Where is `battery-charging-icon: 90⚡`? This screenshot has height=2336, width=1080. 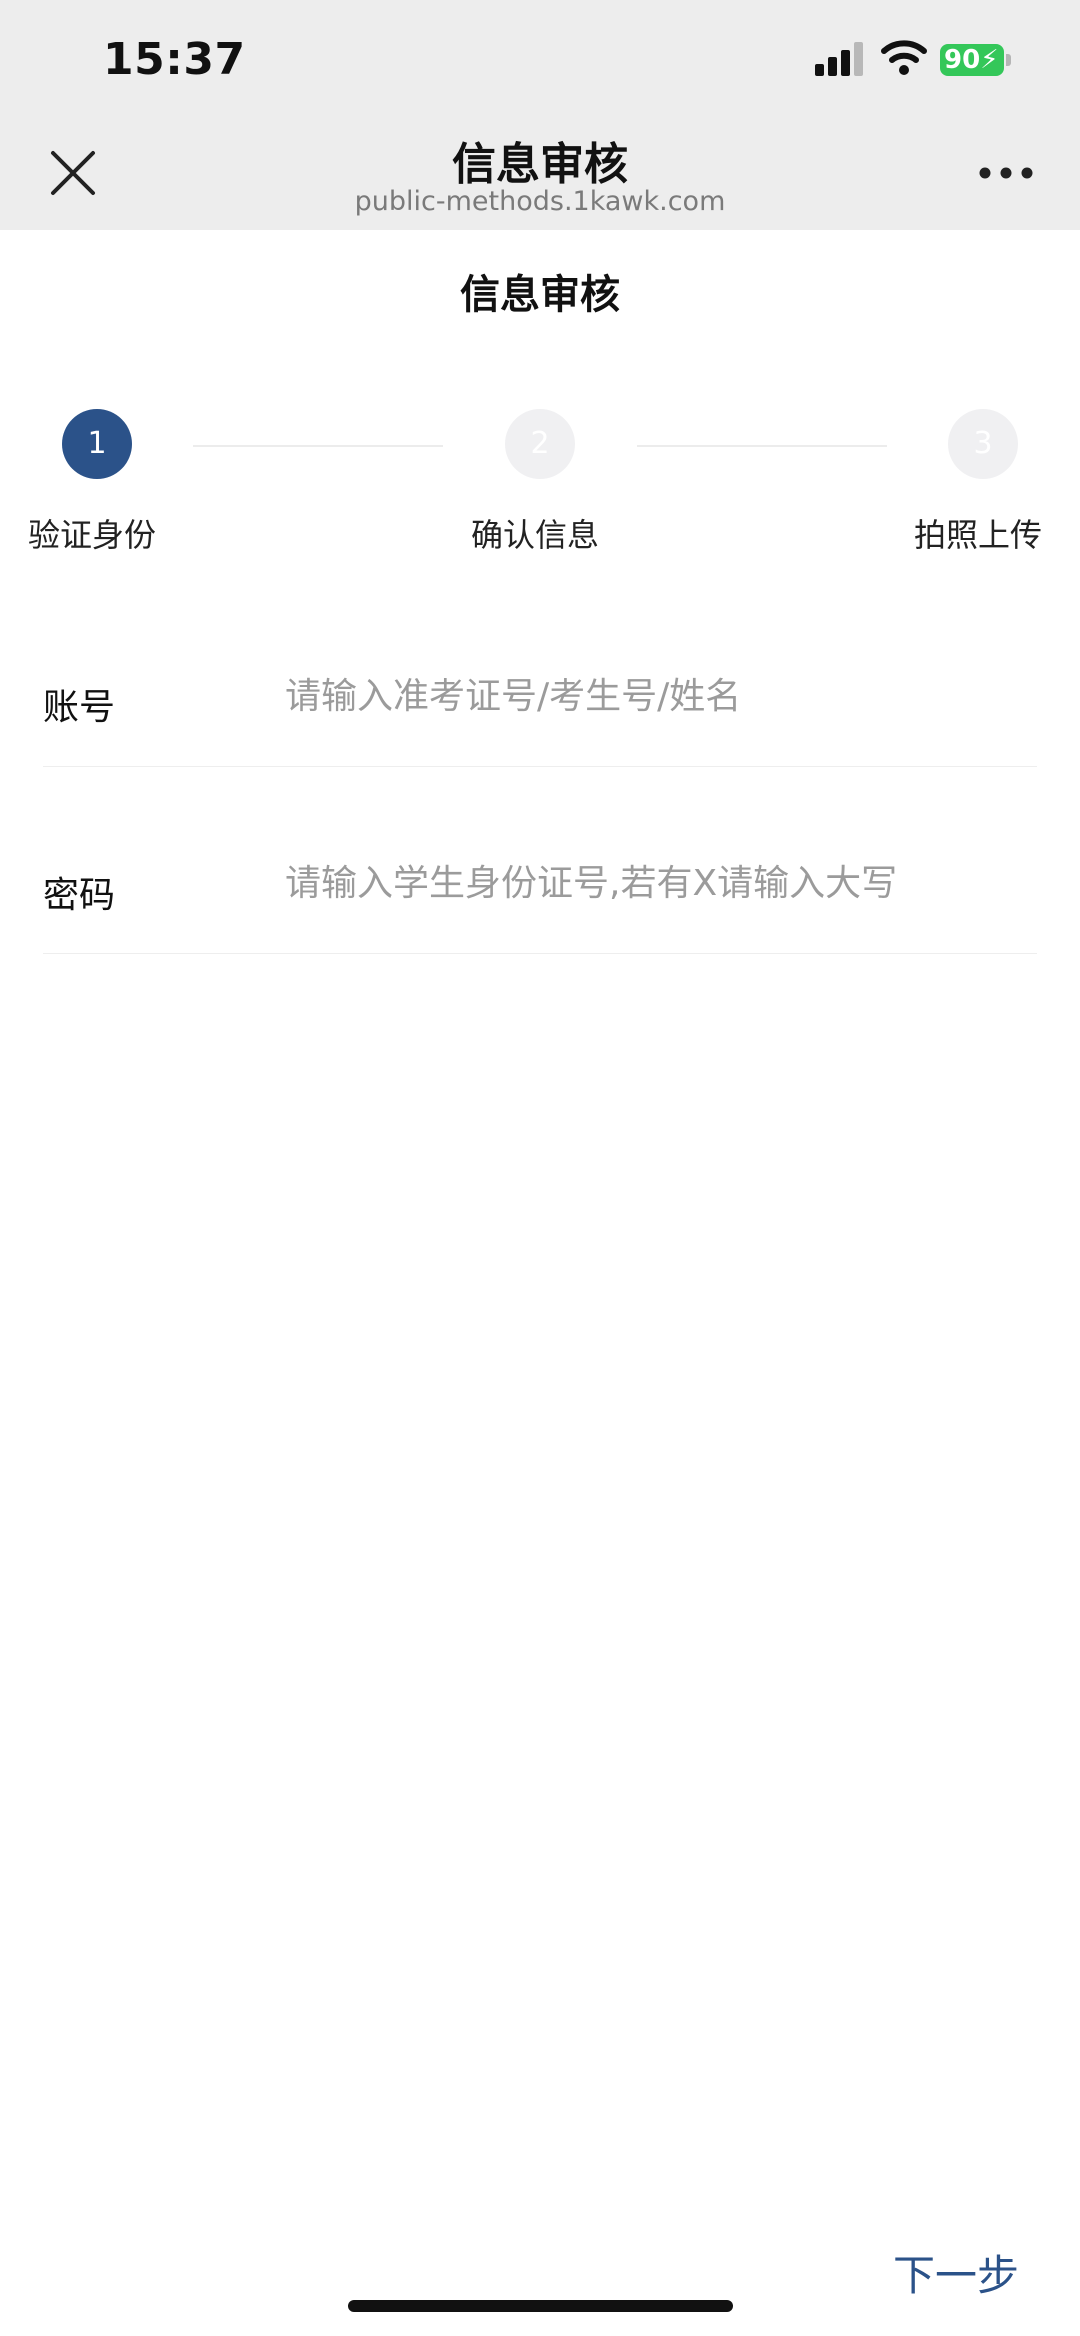
battery-charging-icon: 90⚡ is located at coordinates (975, 60).